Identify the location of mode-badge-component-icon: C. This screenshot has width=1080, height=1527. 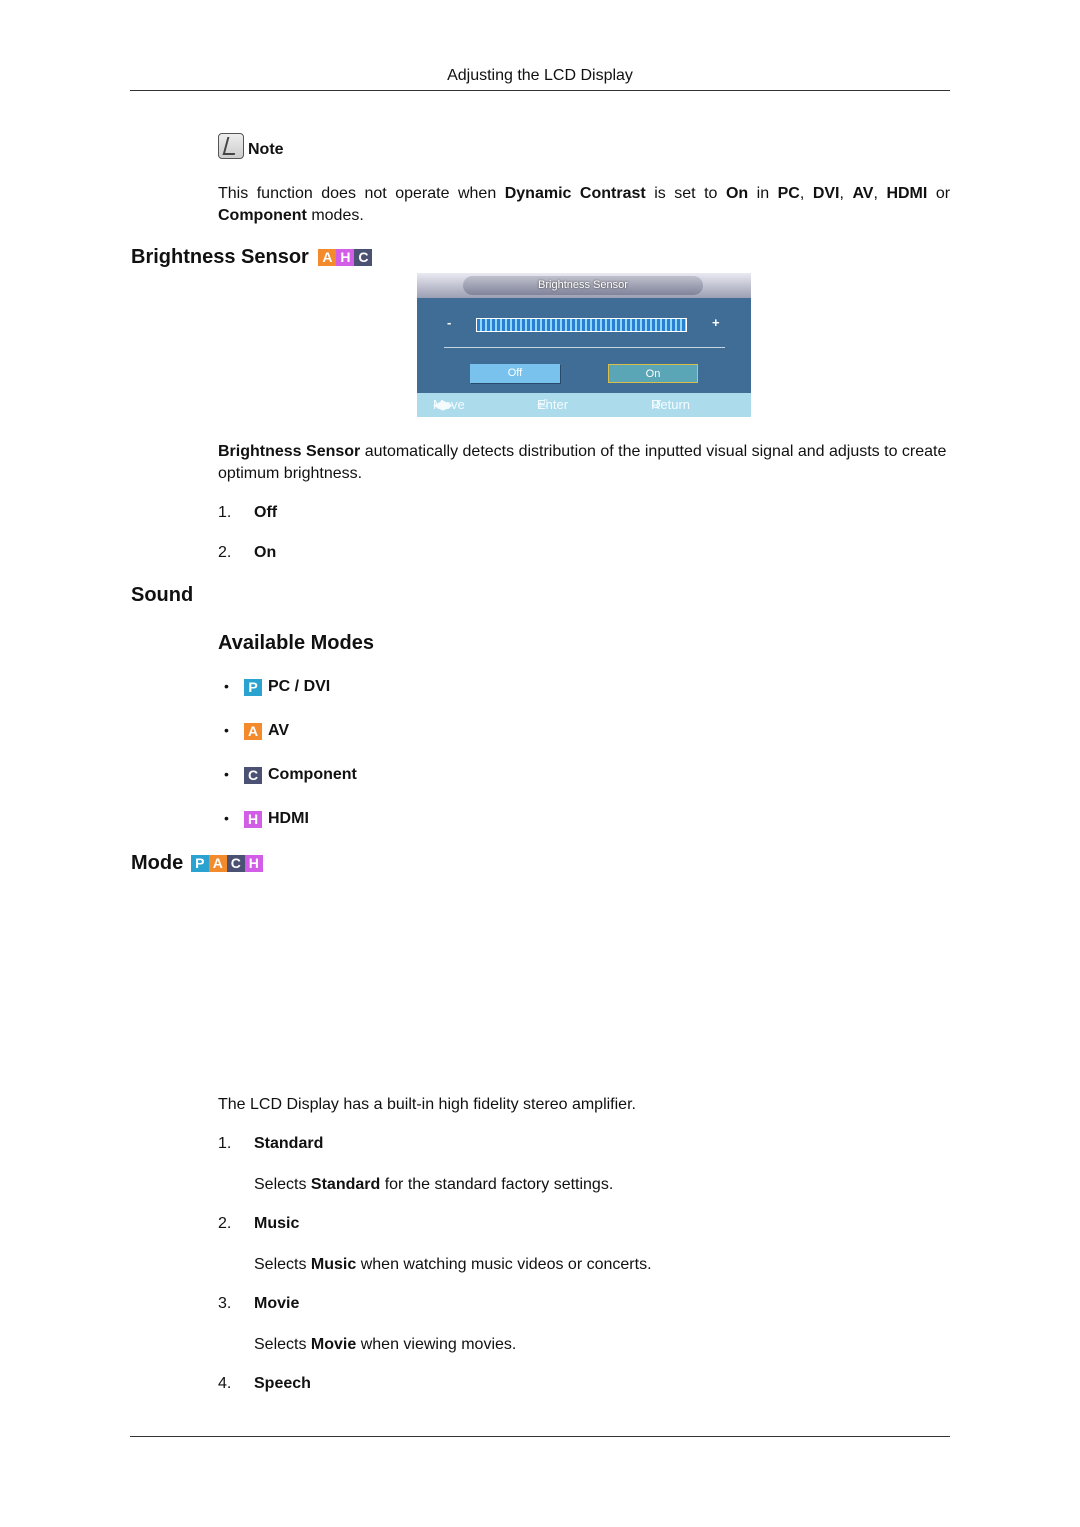
(363, 258).